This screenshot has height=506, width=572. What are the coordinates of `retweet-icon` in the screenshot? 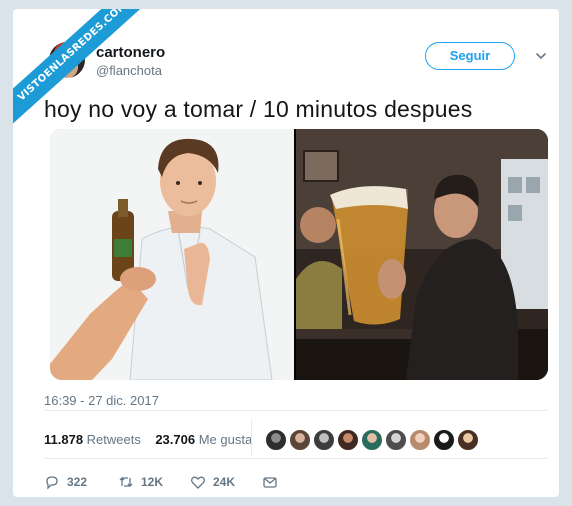 It's located at (126, 482).